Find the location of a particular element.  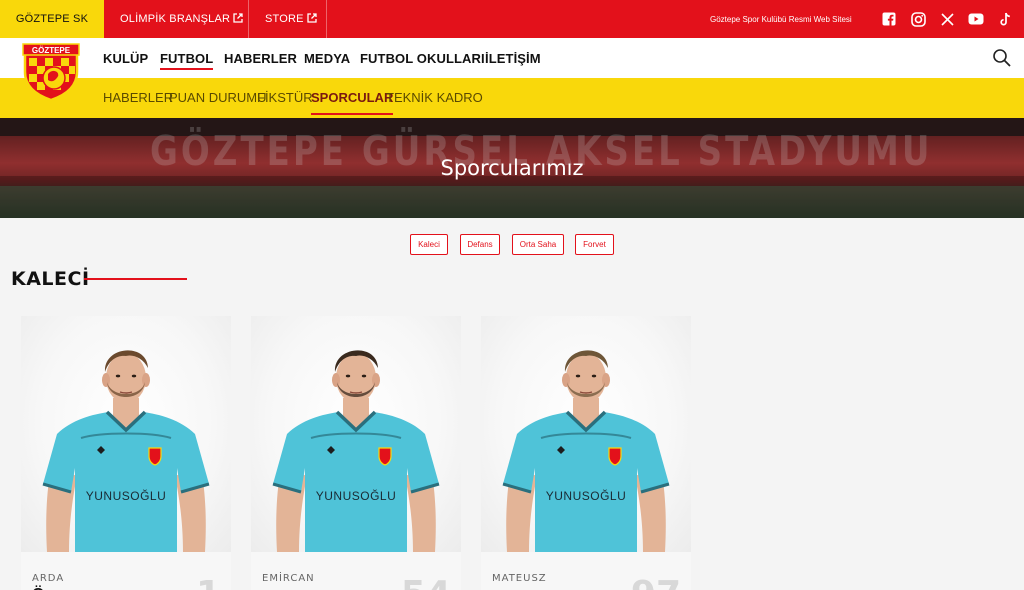

tiktok-icon is located at coordinates (1005, 19).